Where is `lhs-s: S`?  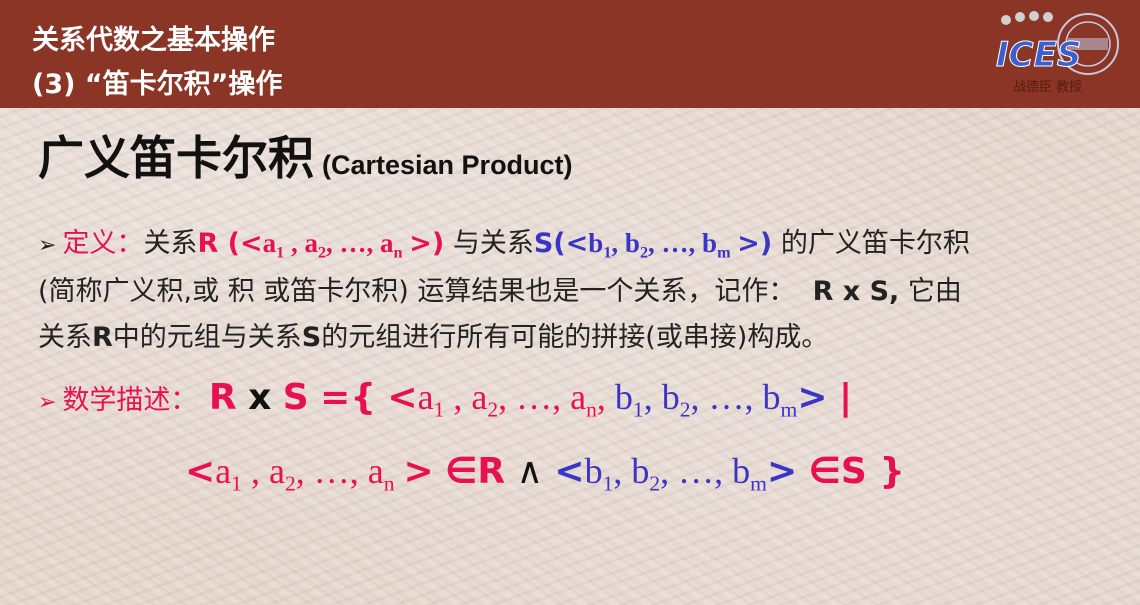 lhs-s: S is located at coordinates (295, 397).